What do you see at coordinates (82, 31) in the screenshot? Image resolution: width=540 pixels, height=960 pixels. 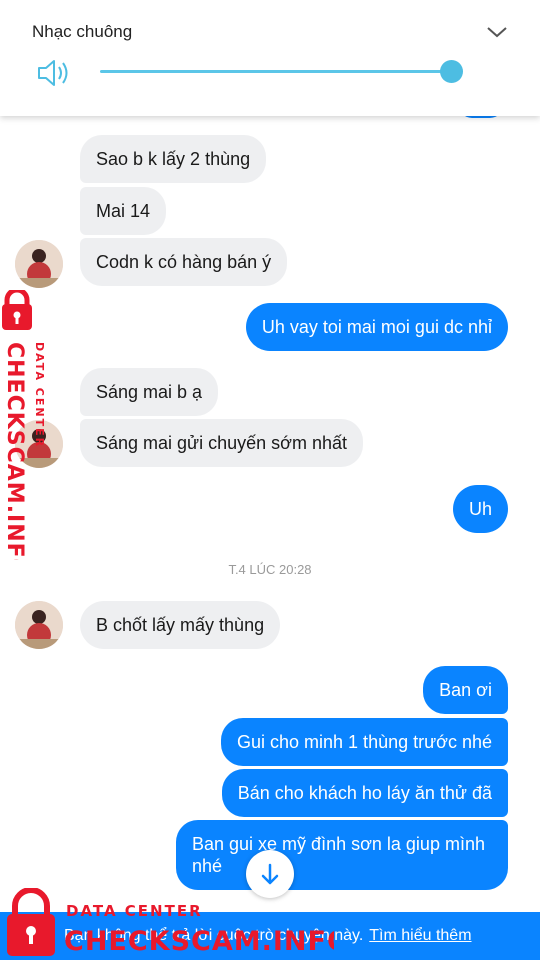 I see `volume-panel-title: Nhạc chuông` at bounding box center [82, 31].